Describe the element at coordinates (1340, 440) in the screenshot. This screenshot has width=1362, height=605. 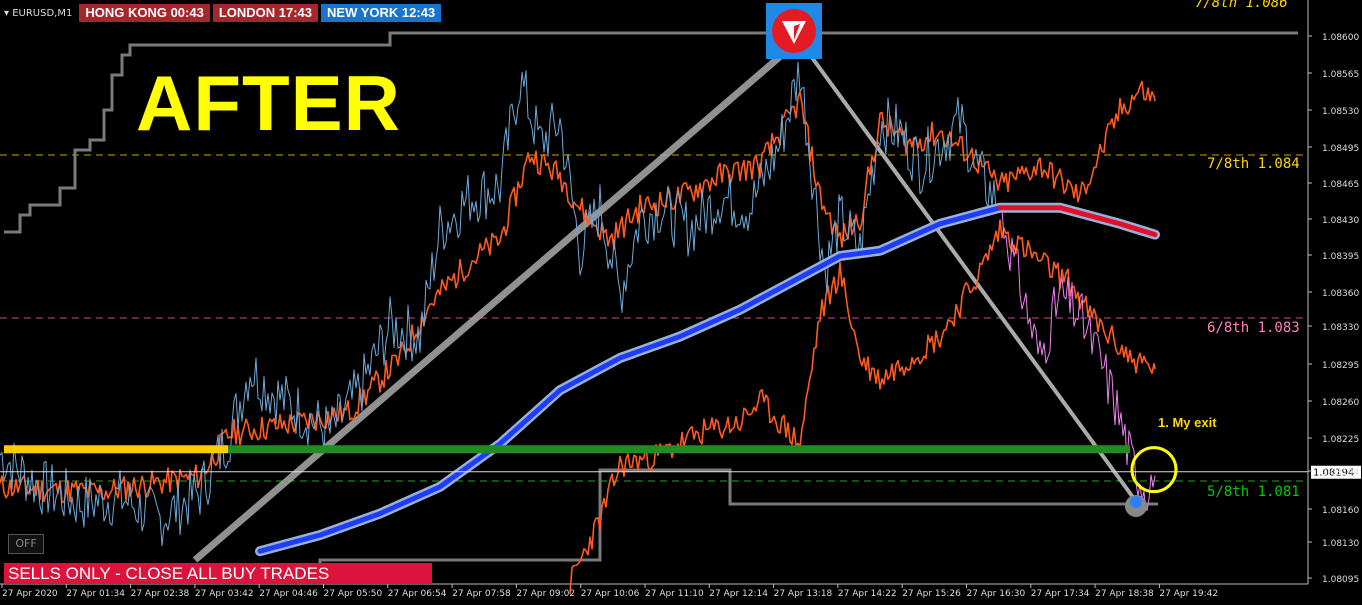
I see `price-tick-label: 1.08225` at that location.